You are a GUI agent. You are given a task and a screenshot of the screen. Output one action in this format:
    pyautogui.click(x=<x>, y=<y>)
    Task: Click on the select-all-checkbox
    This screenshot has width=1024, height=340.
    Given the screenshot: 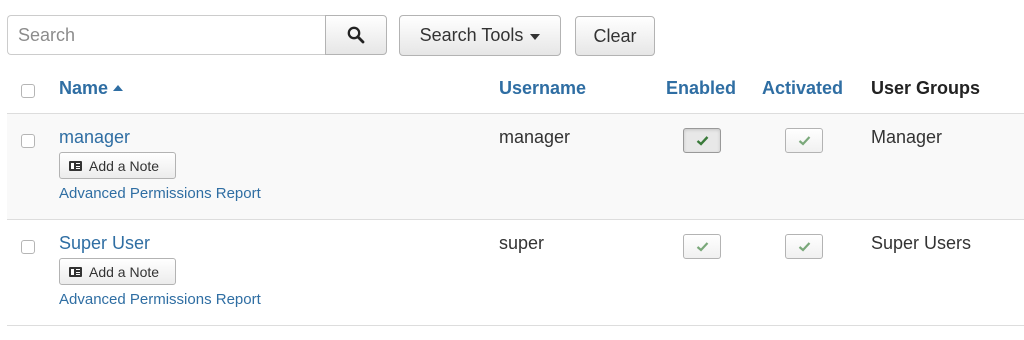 What is the action you would take?
    pyautogui.click(x=28, y=91)
    